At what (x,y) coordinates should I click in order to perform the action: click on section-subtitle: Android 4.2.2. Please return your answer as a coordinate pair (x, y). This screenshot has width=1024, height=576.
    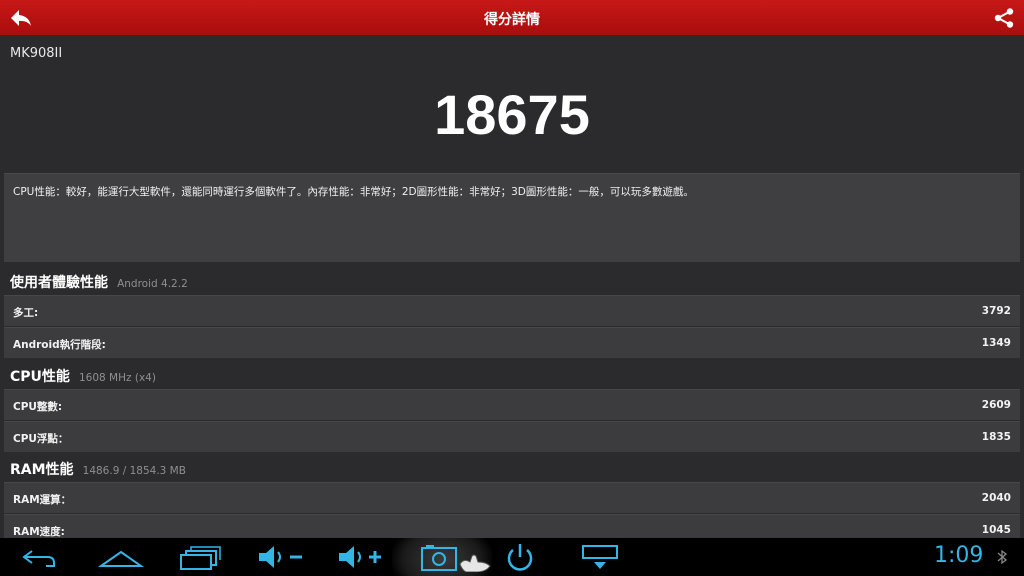
    Looking at the image, I should click on (152, 284).